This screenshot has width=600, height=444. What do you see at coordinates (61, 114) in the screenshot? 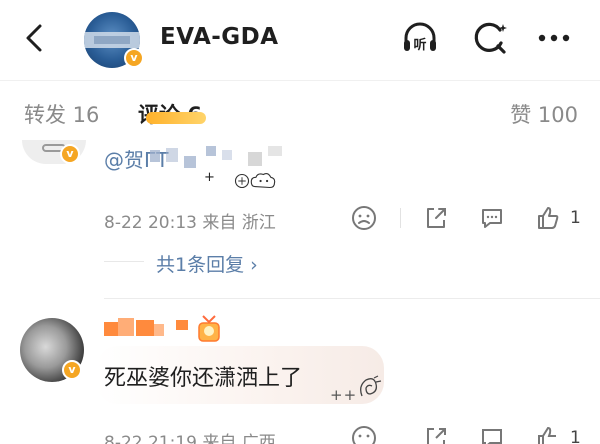
I see `tab-repost: 转发 16` at bounding box center [61, 114].